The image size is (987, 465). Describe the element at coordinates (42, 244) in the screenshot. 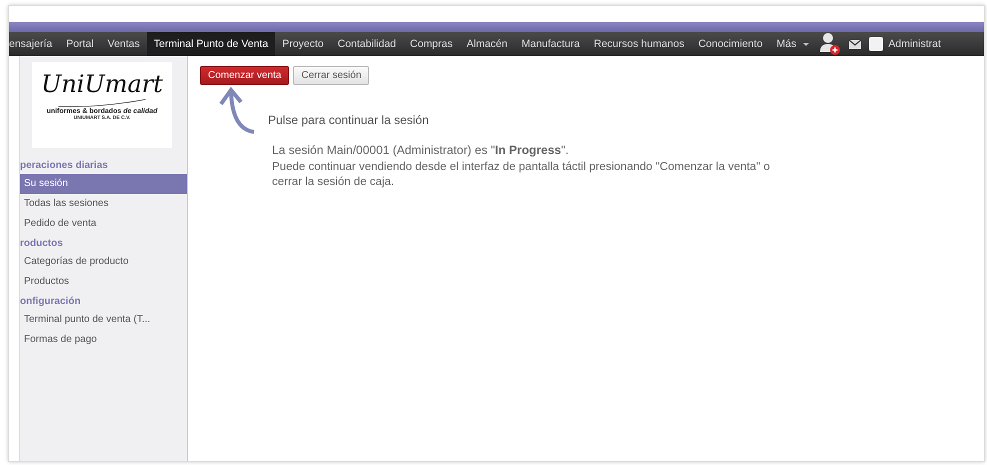

I see `section-heading: roductos` at that location.